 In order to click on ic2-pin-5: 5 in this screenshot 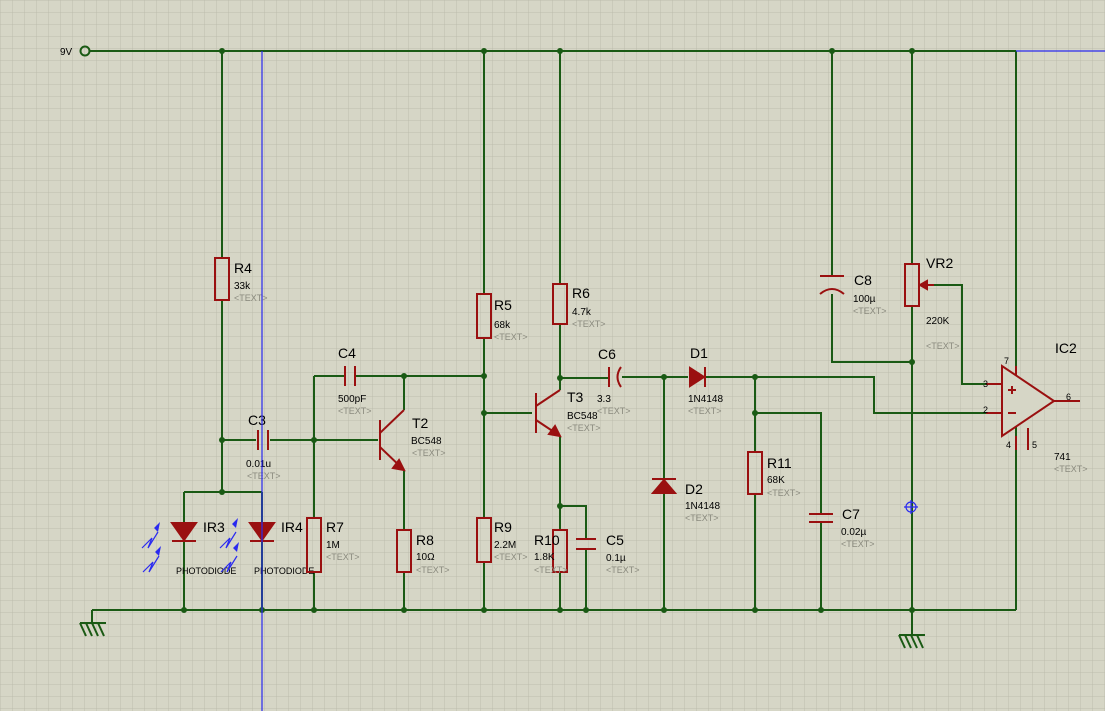, I will do `click(1034, 445)`.